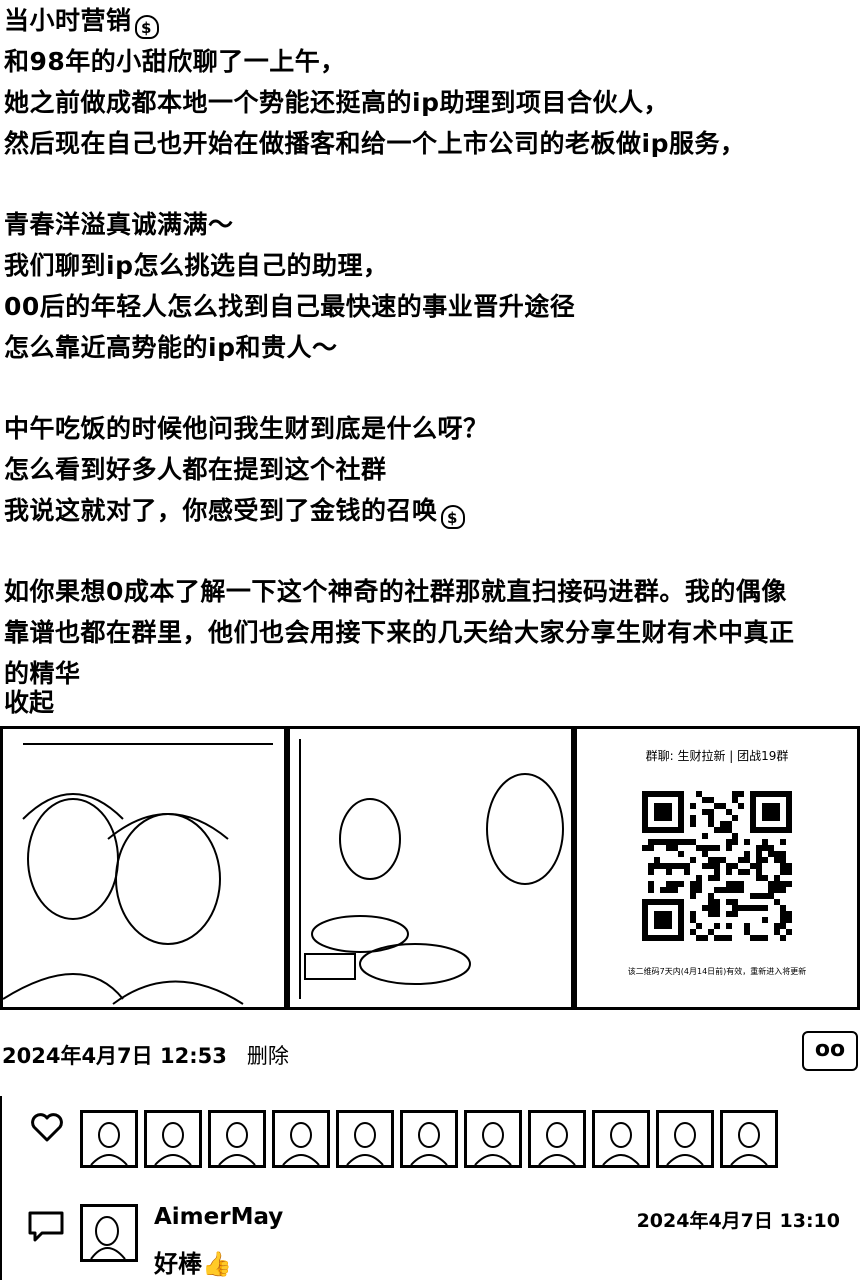 This screenshot has height=1280, width=860. What do you see at coordinates (717, 756) in the screenshot?
I see `qr-group-title: 群聊: 生财拉新 | 团战19群` at bounding box center [717, 756].